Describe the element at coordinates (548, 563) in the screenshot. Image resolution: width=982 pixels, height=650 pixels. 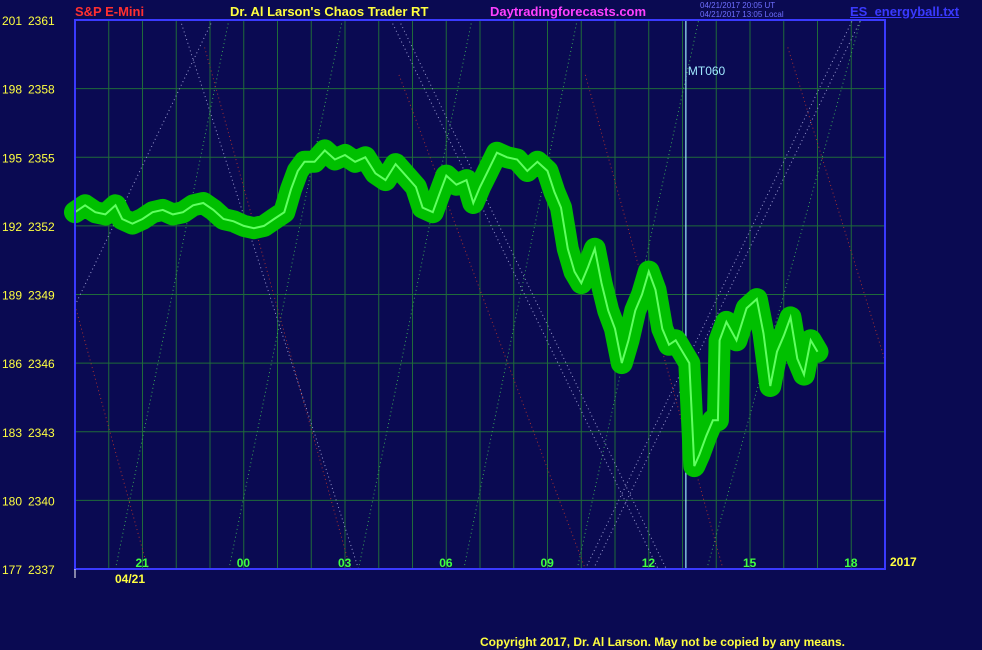
I see `x-tick-label: 09` at that location.